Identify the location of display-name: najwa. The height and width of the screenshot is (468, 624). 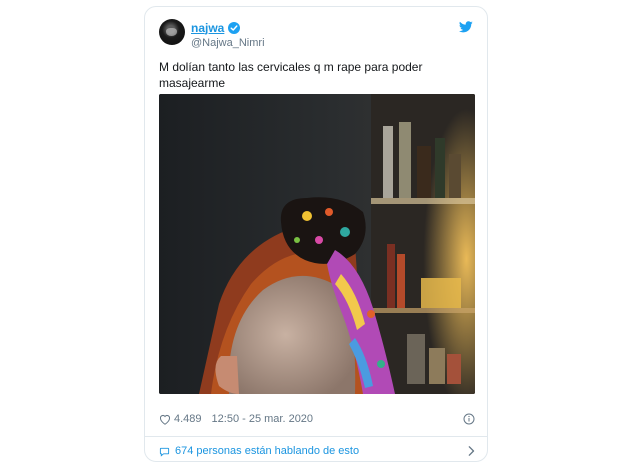
(207, 28).